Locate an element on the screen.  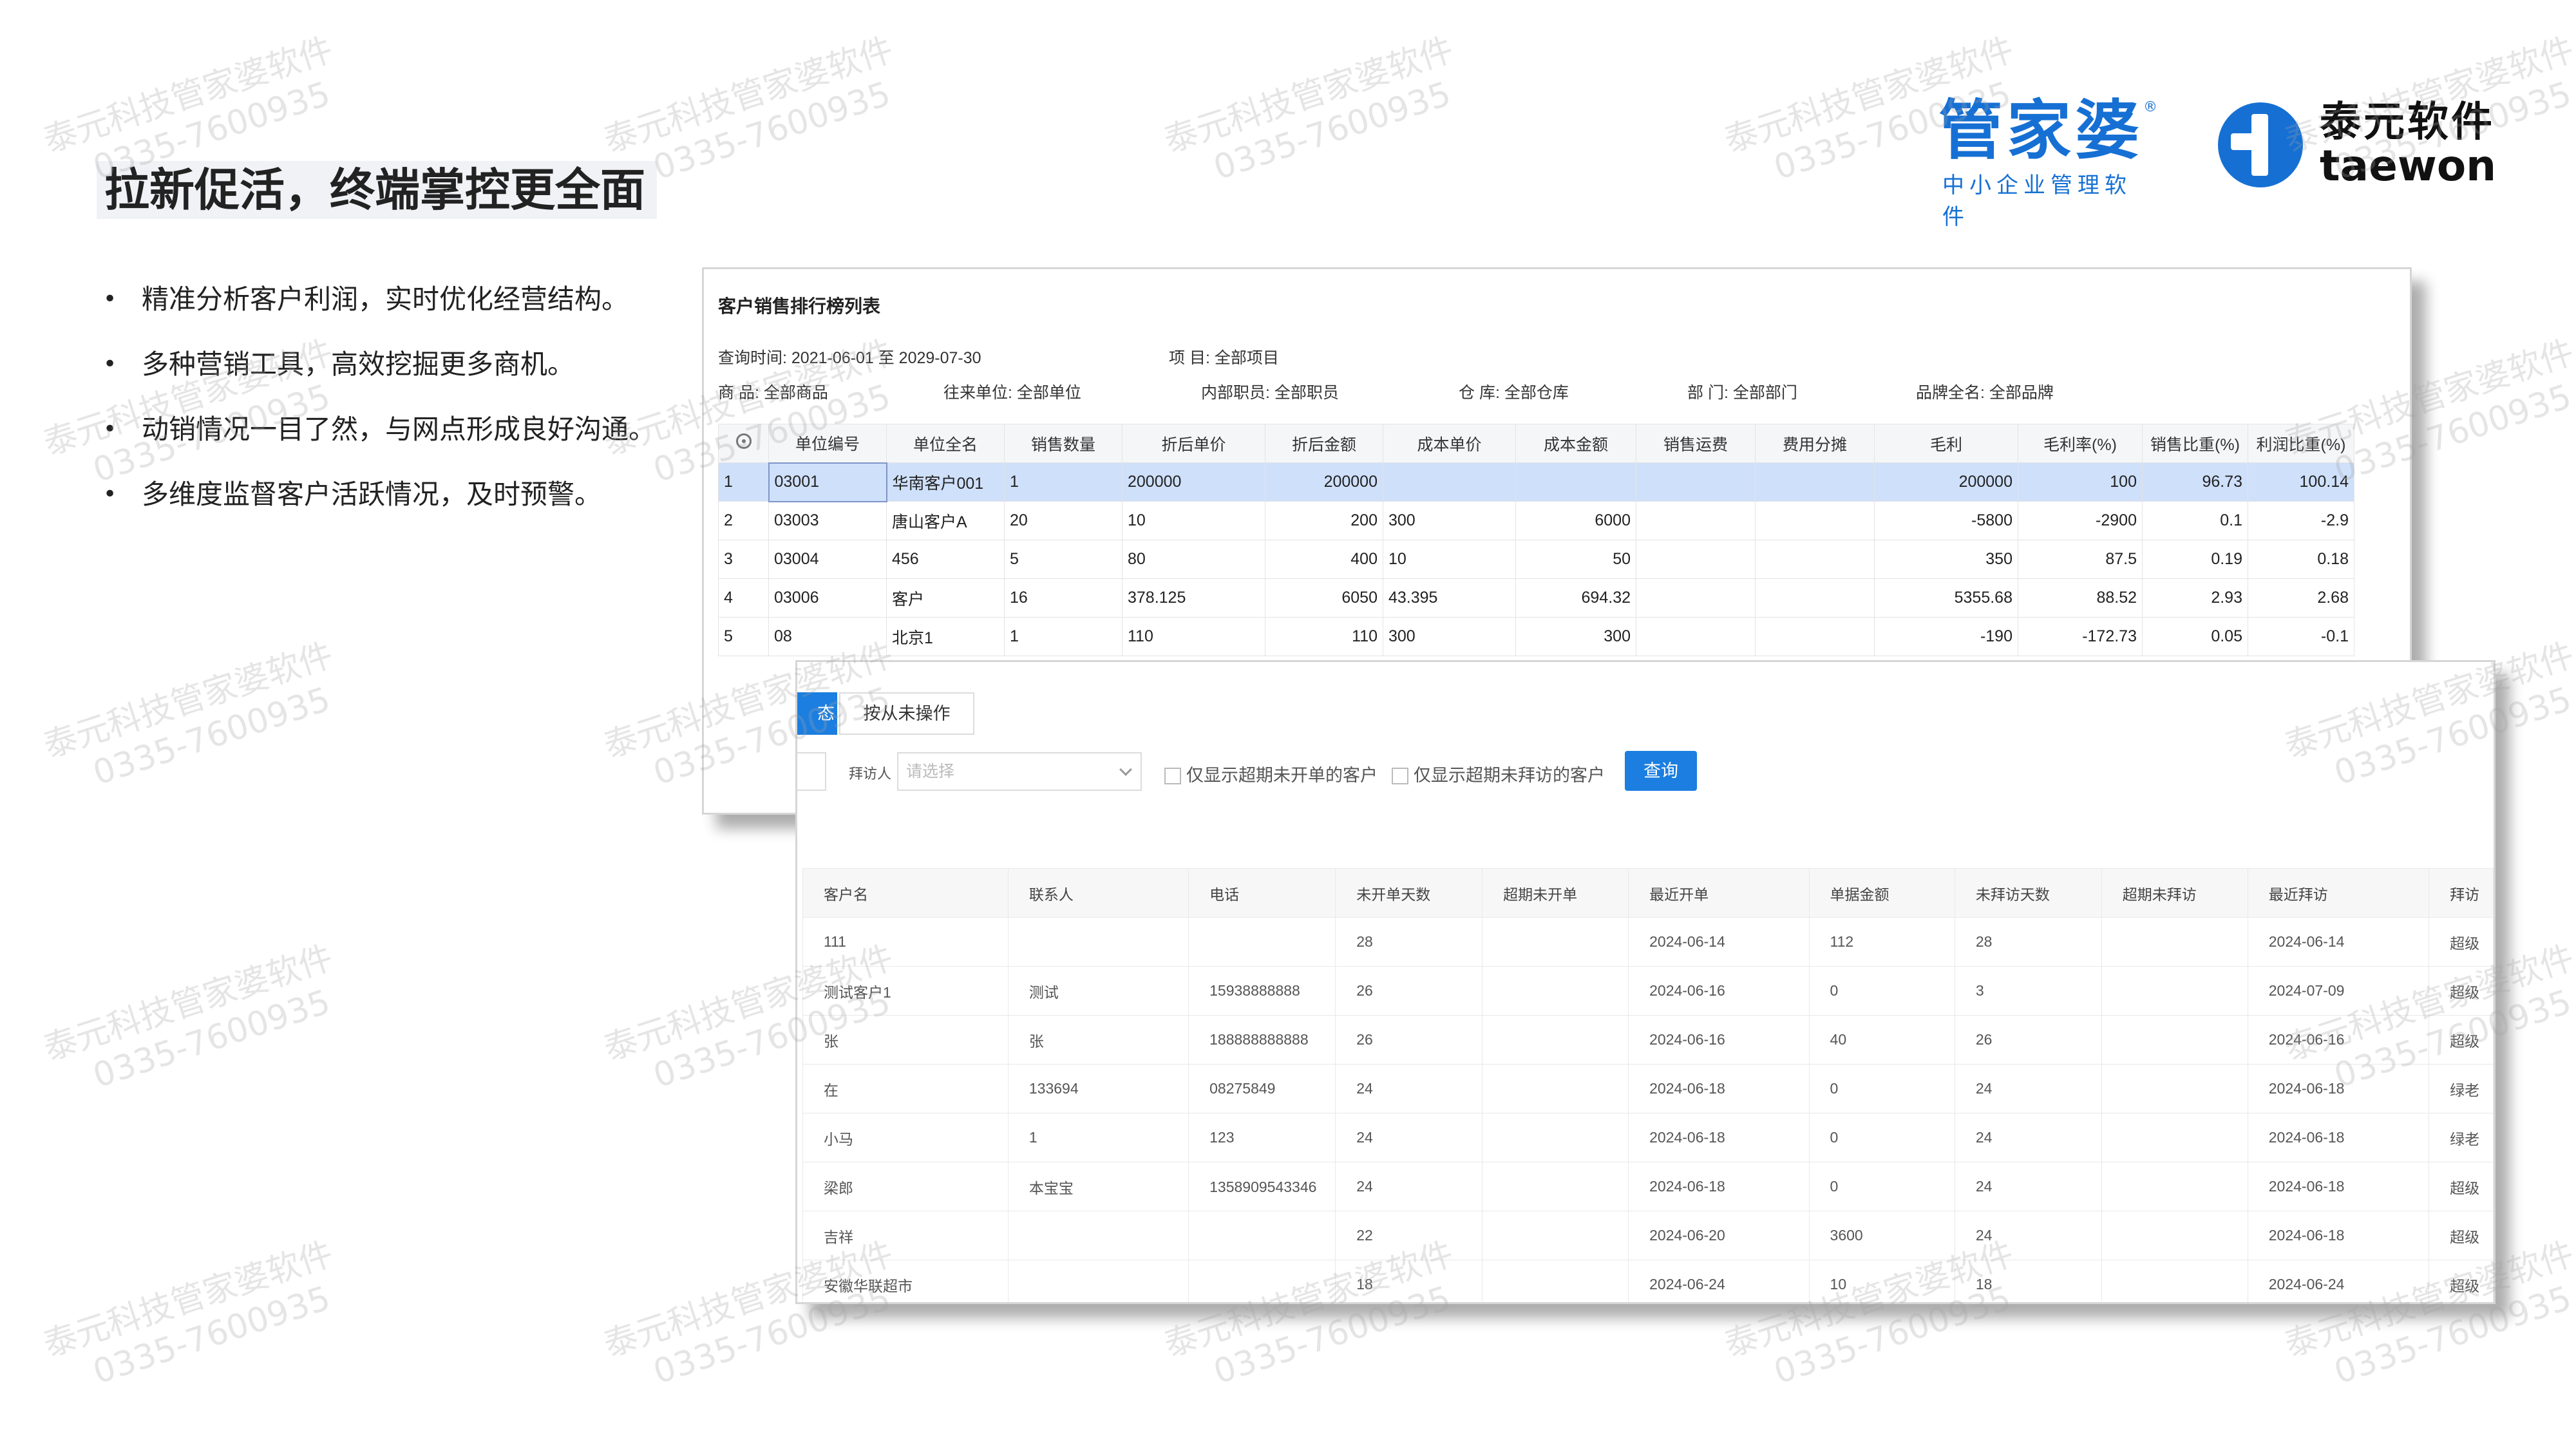
days-no-visit-cell: 26 is located at coordinates (2028, 1040).